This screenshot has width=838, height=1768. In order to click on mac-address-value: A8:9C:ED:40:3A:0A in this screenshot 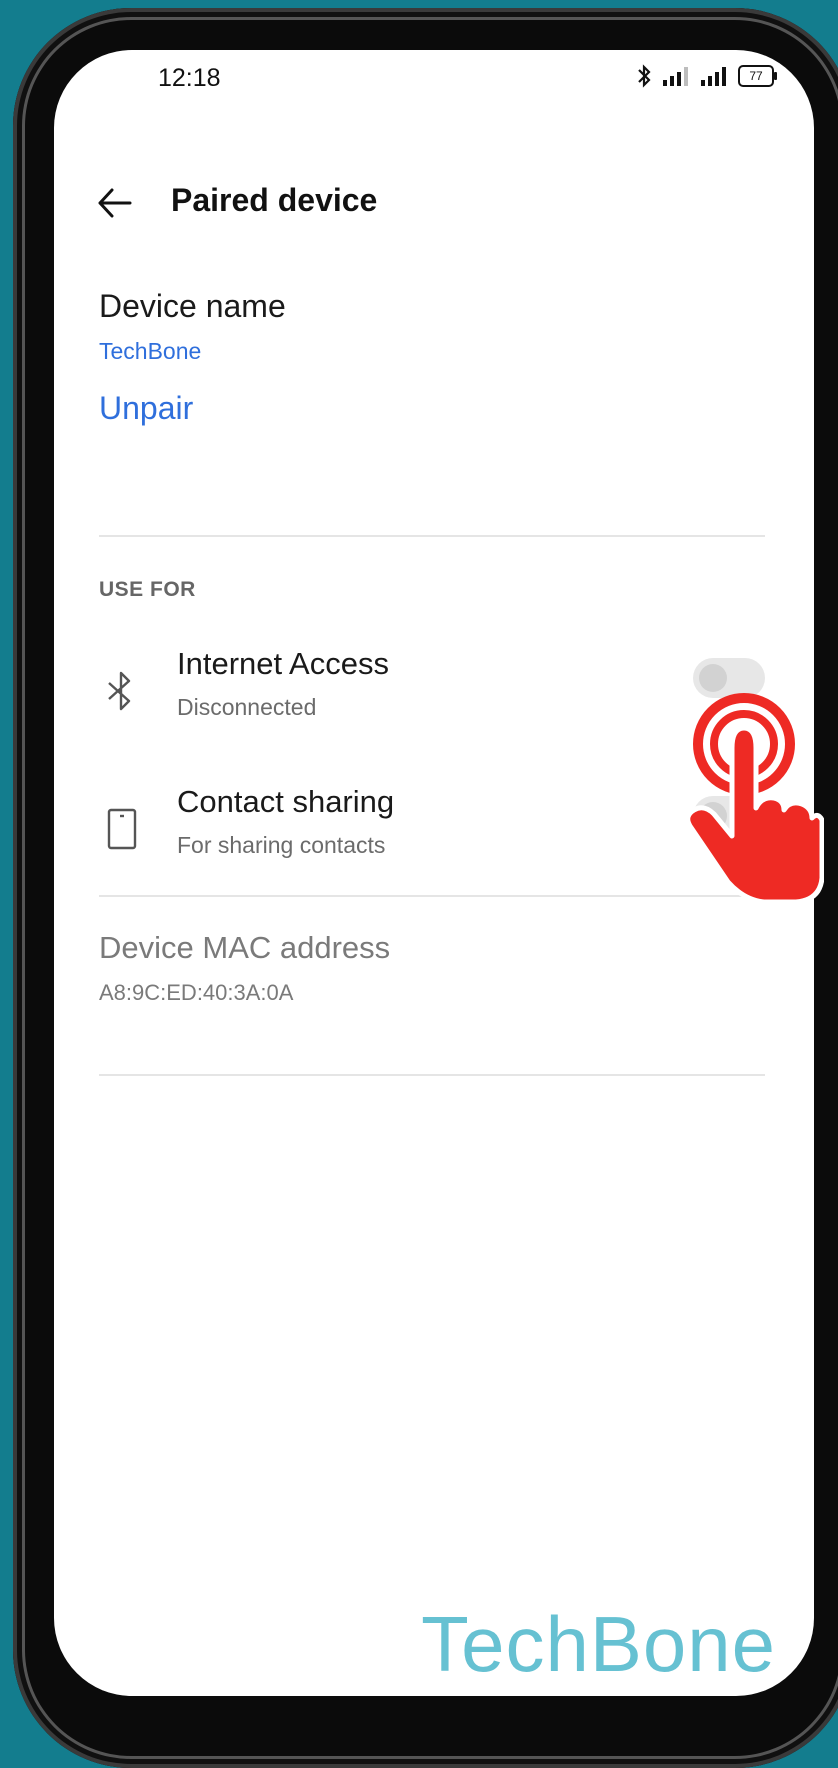, I will do `click(196, 992)`.